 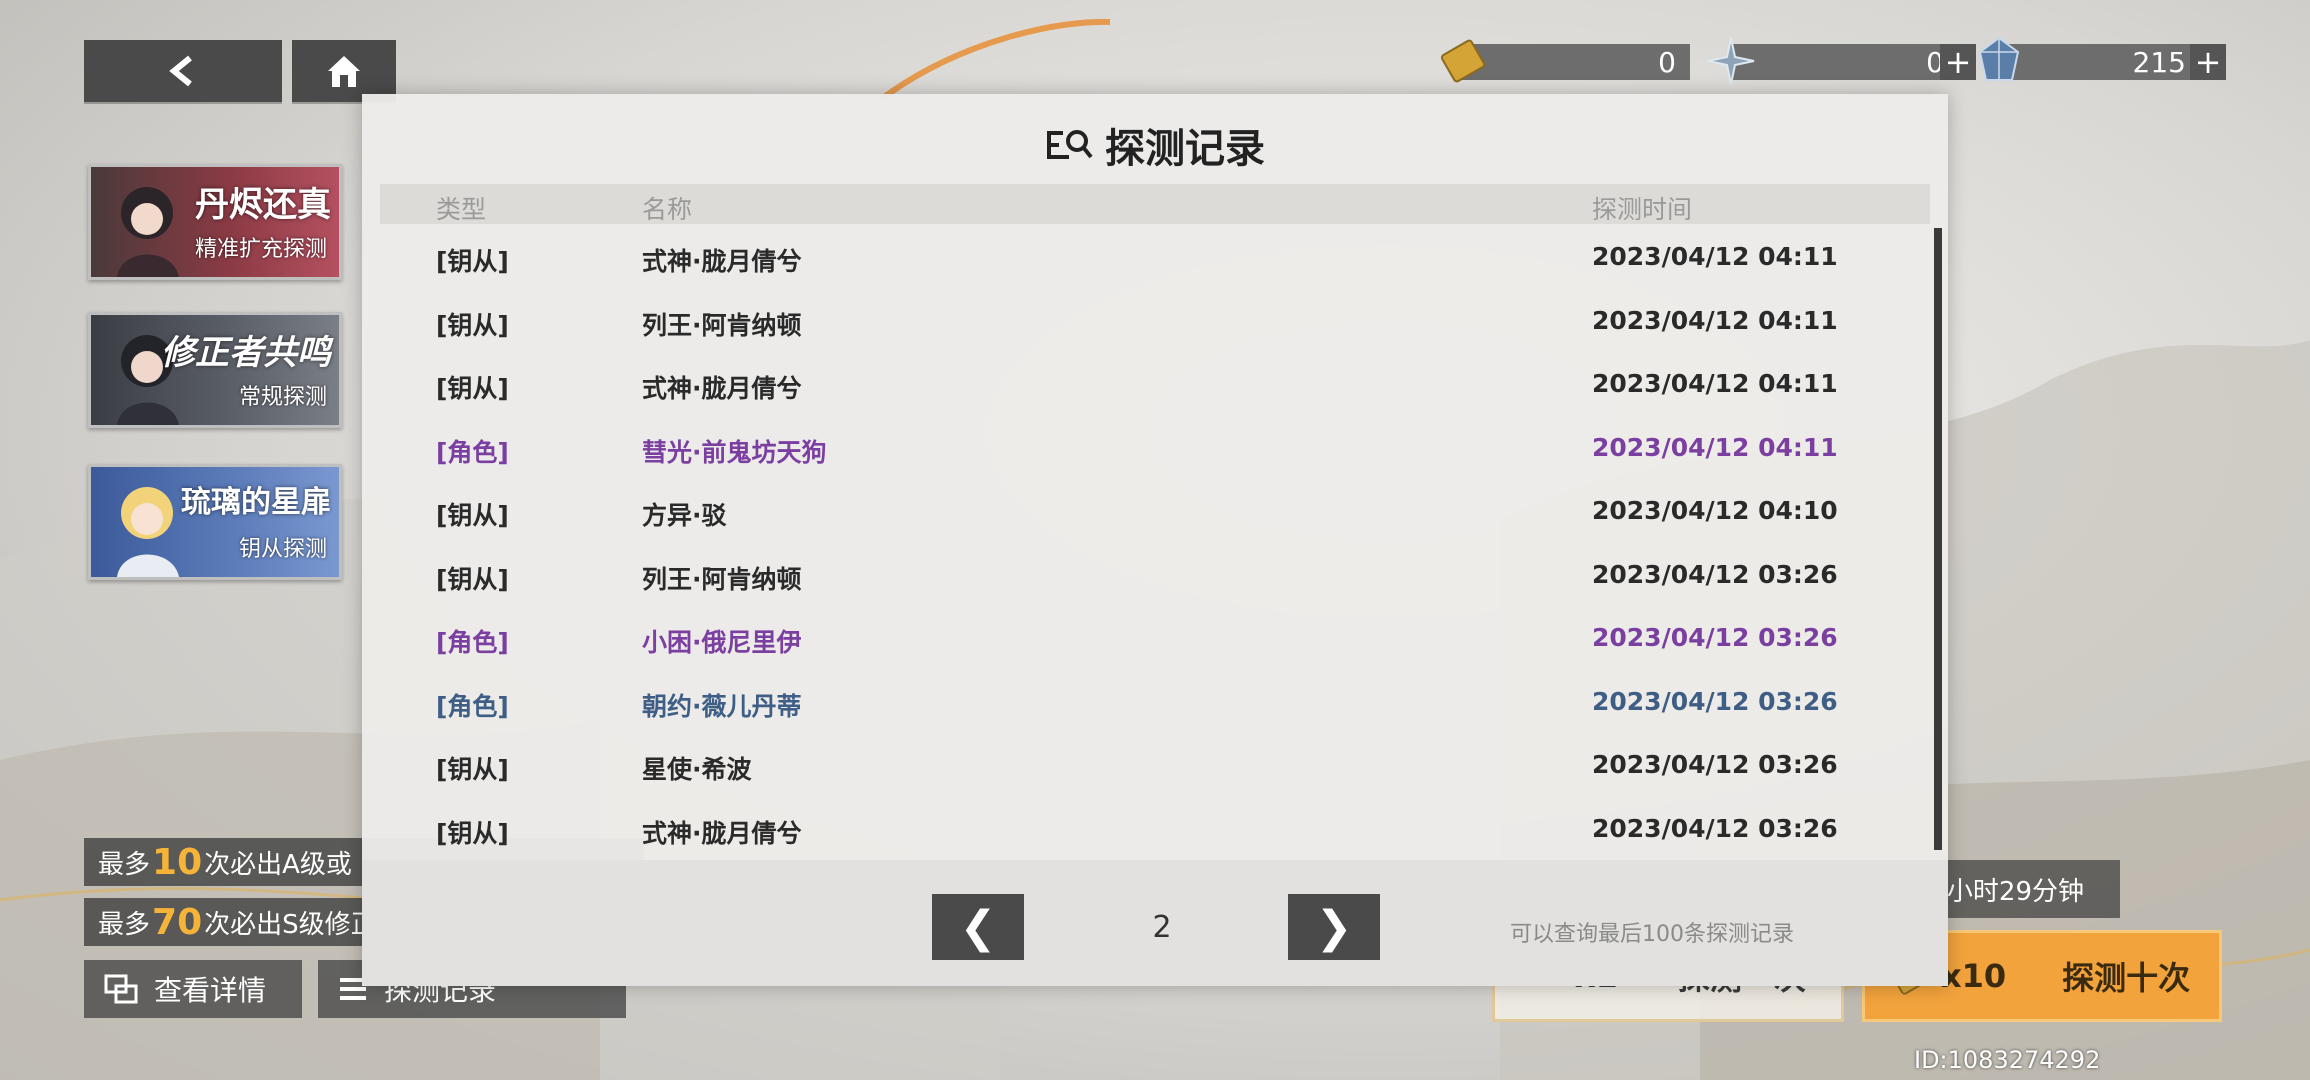 What do you see at coordinates (1958, 62) in the screenshot?
I see `add-star-button: +` at bounding box center [1958, 62].